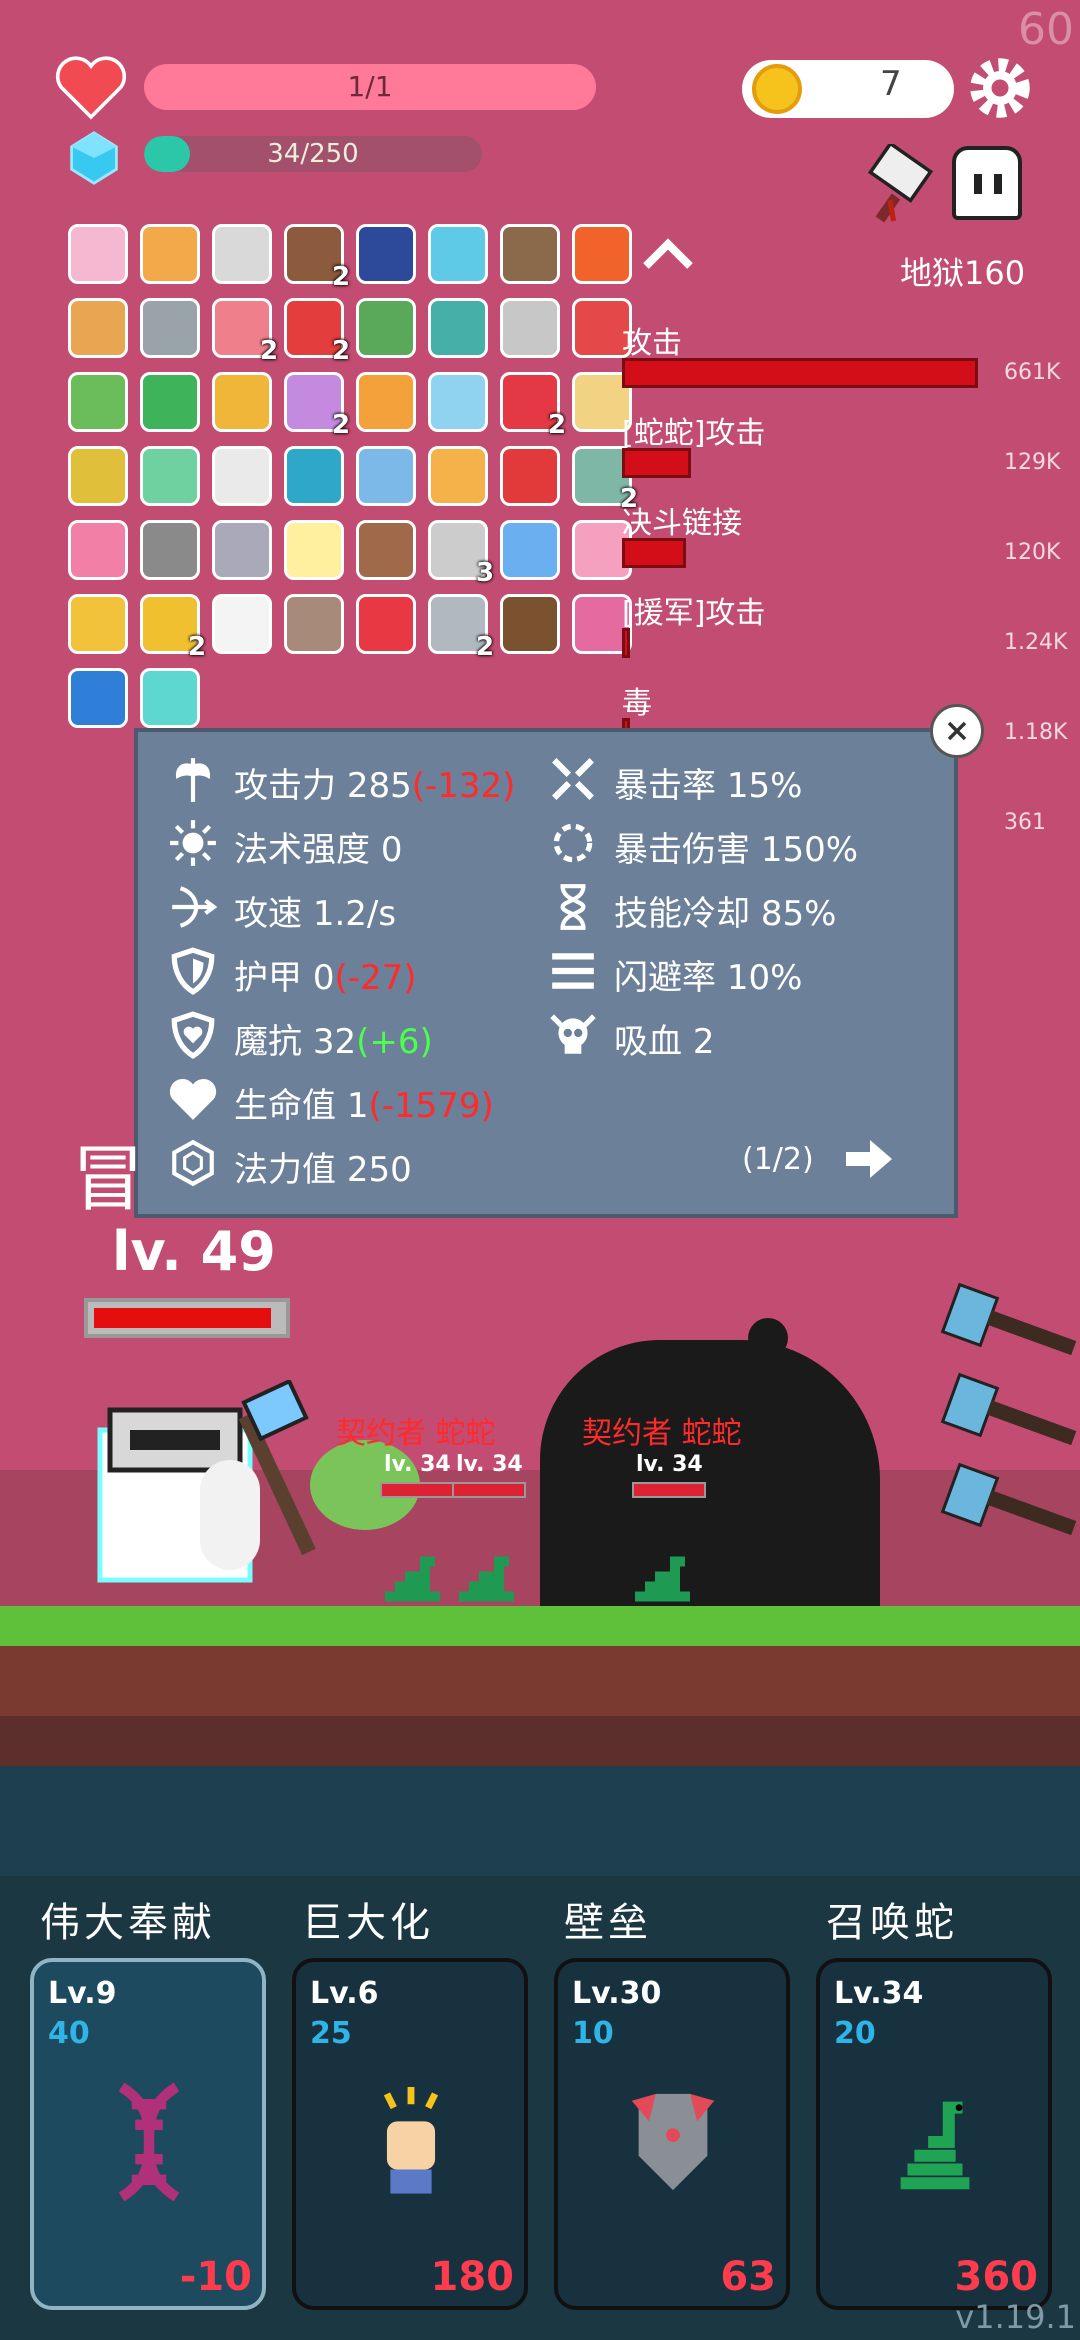 The image size is (1080, 2340). I want to click on damage-value: 1.18K, so click(1036, 732).